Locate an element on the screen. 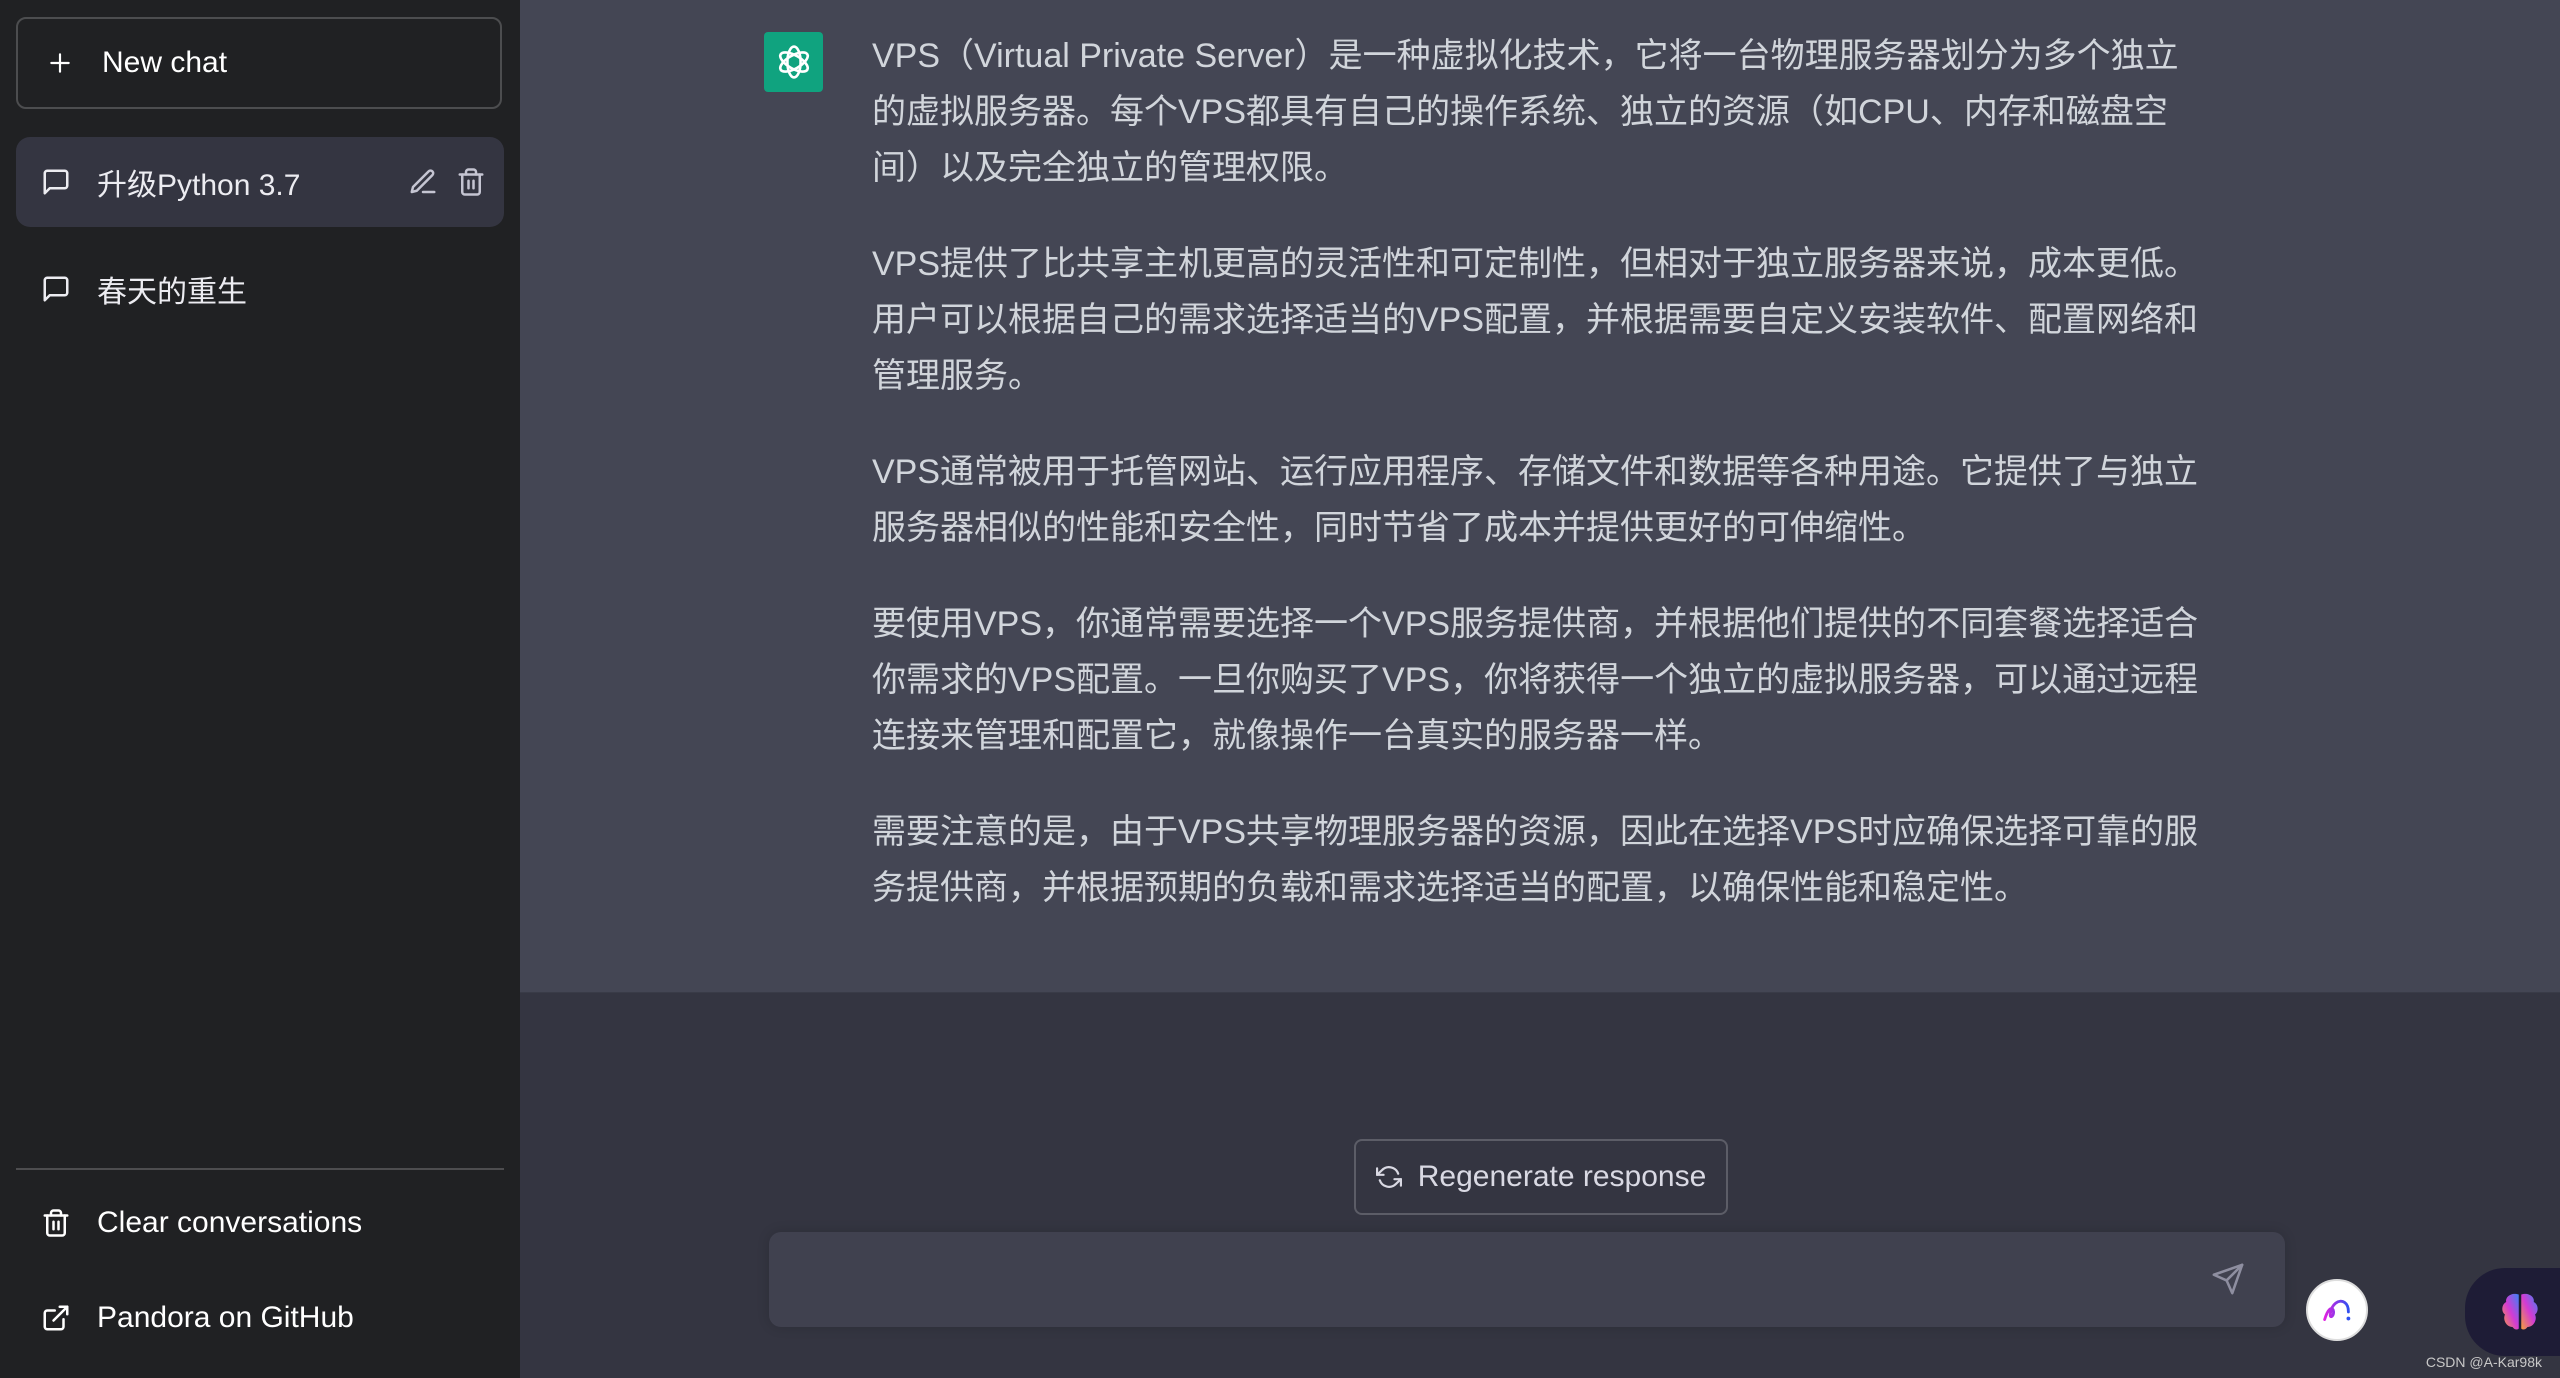 The height and width of the screenshot is (1378, 2560). brain-extension-widget is located at coordinates (2512, 1312).